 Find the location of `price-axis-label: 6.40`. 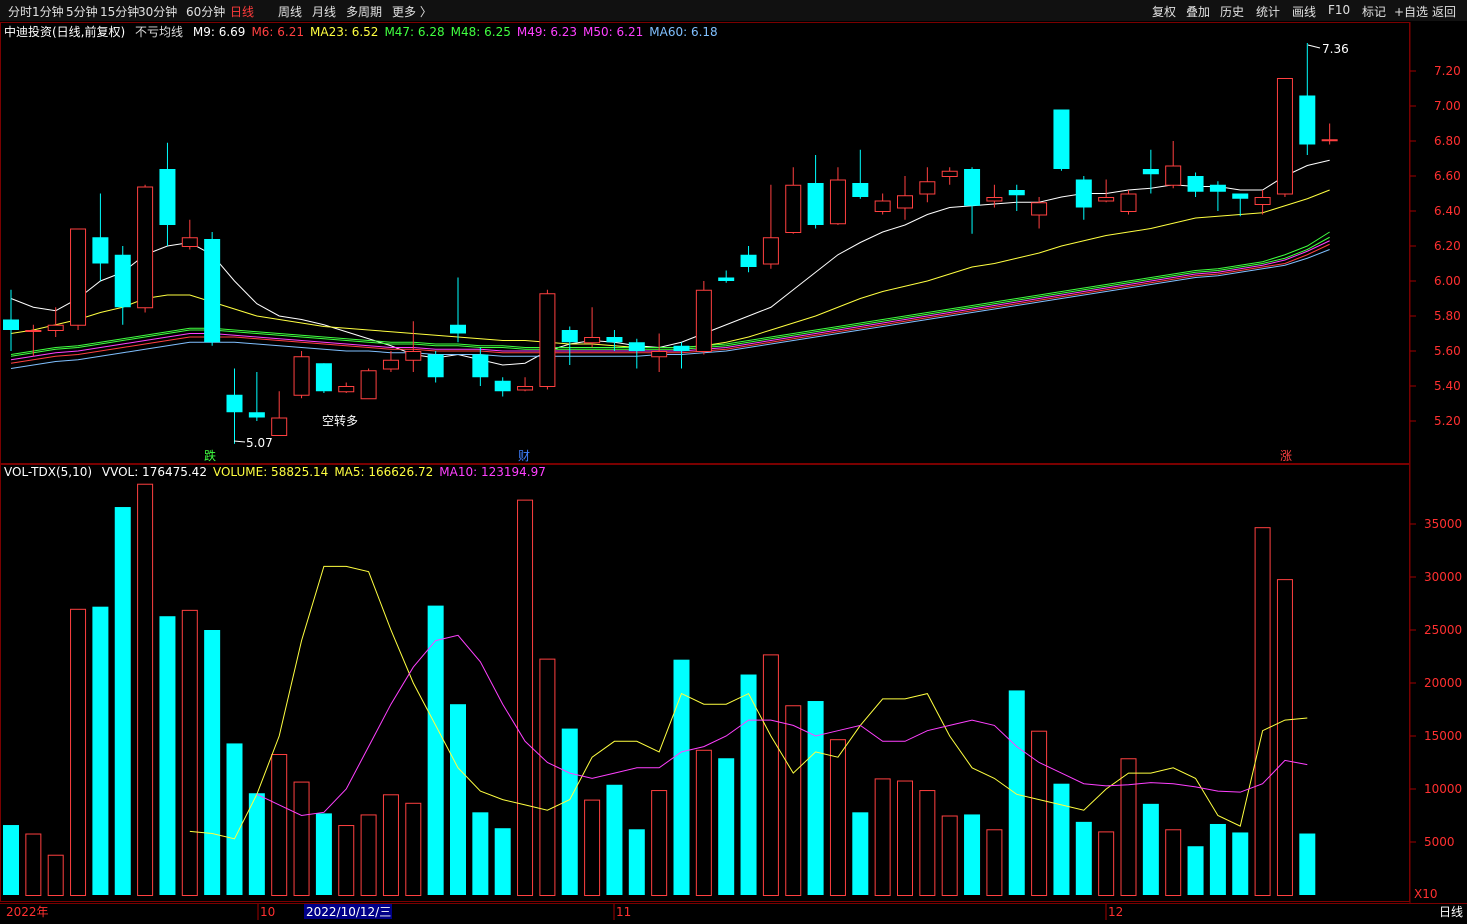

price-axis-label: 6.40 is located at coordinates (1447, 211).